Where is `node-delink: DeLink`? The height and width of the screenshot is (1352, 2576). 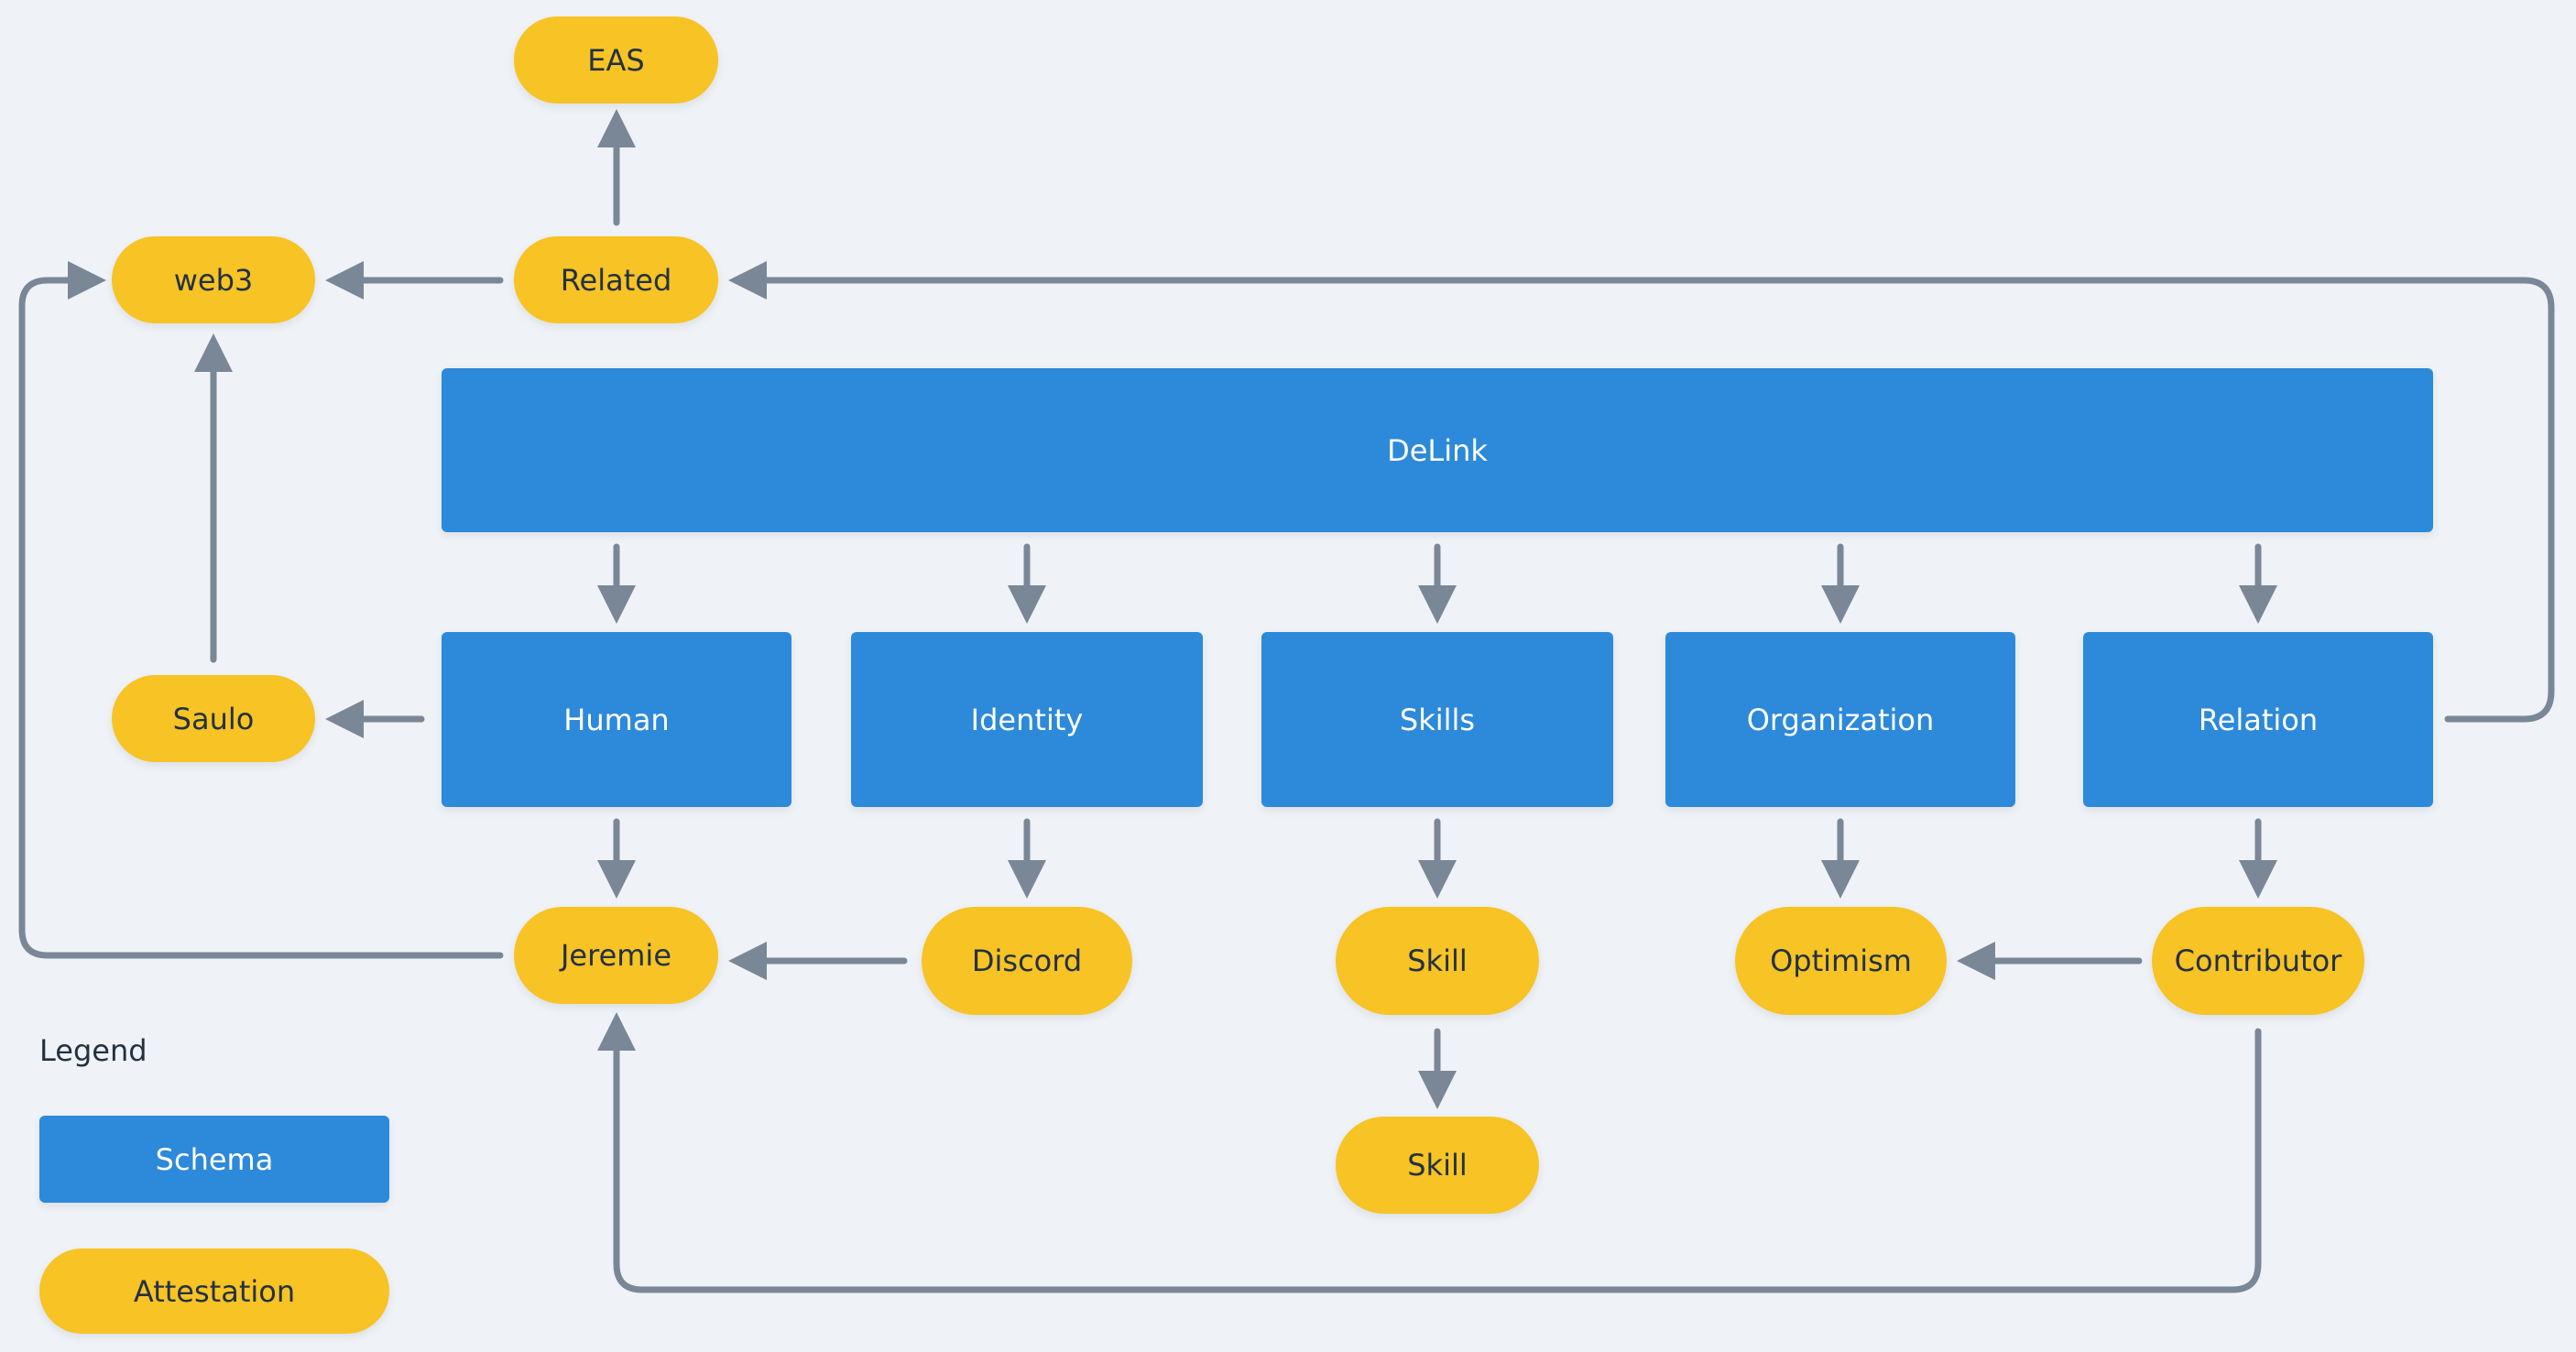 node-delink: DeLink is located at coordinates (1438, 450).